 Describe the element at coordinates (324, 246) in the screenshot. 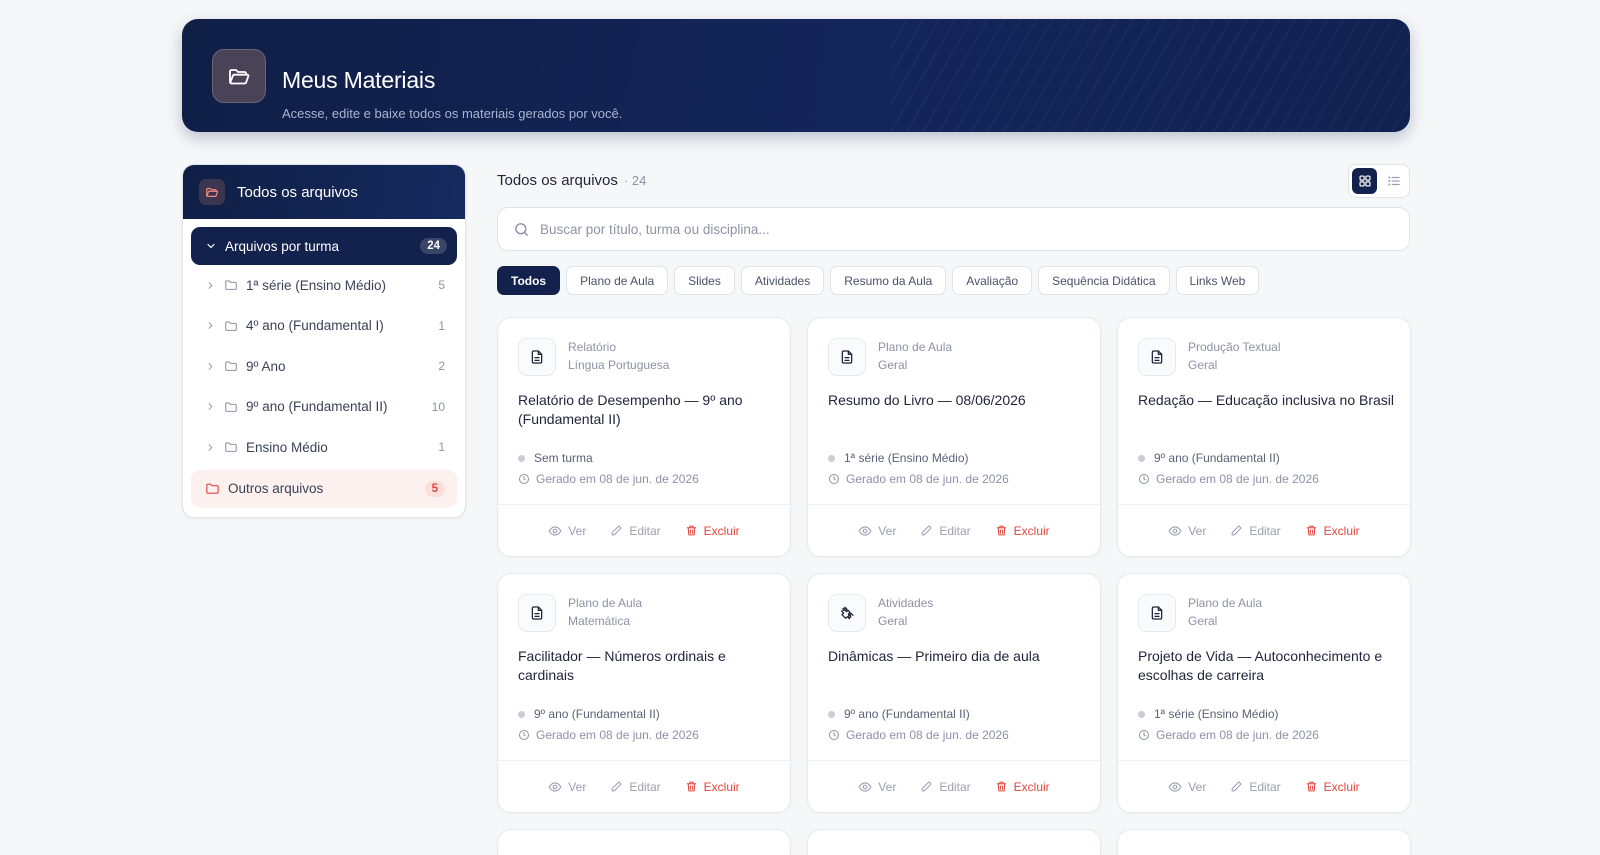

I see `sidebar-group-by-class: Arquivos por turma 24` at that location.